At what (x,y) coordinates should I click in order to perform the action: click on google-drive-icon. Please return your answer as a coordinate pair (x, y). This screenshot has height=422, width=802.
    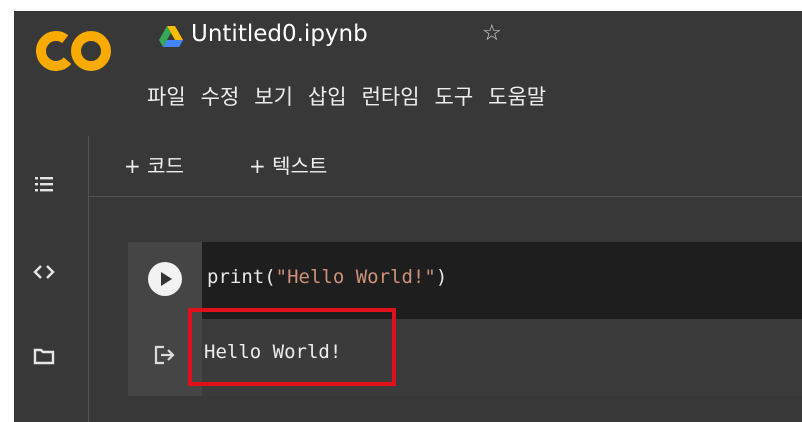
    Looking at the image, I should click on (171, 36).